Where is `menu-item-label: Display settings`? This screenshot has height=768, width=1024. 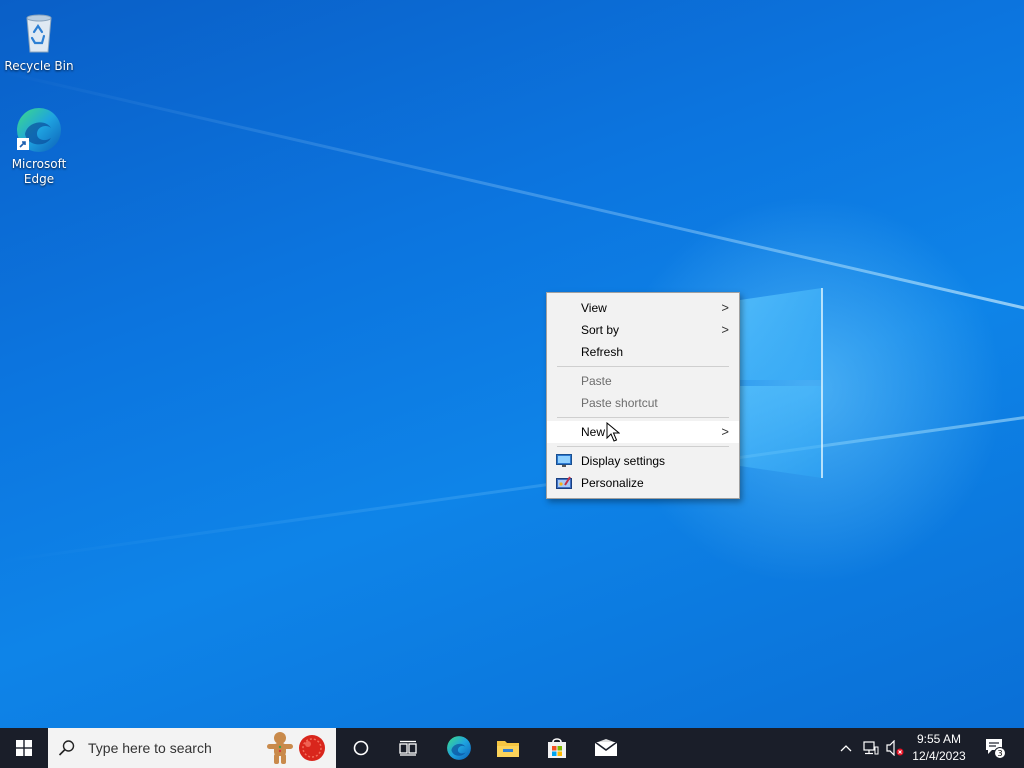 menu-item-label: Display settings is located at coordinates (623, 461).